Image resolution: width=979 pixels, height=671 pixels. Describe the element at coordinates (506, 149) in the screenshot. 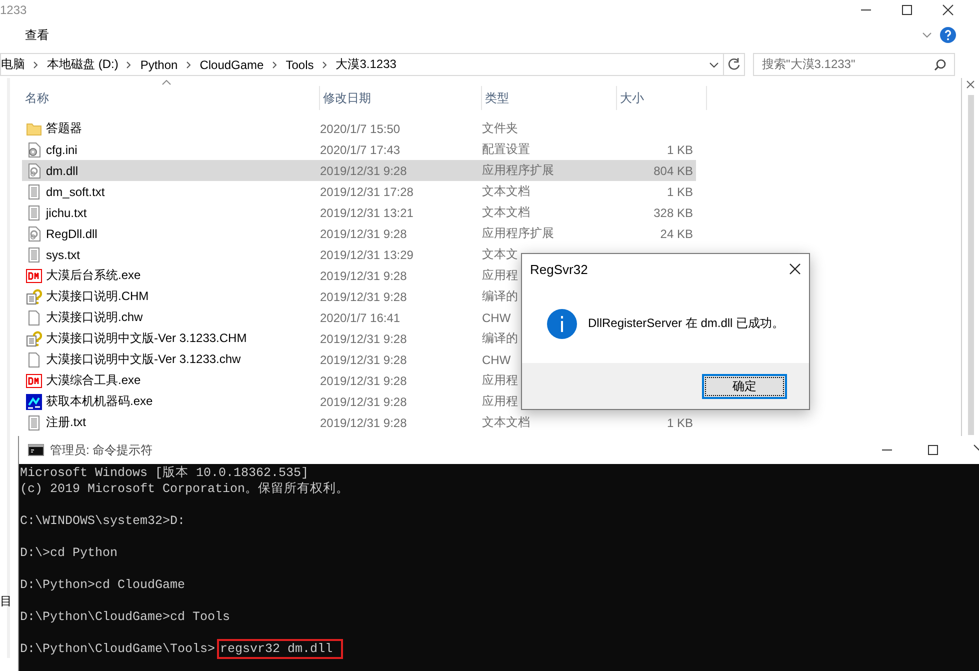

I see `type-cell: 配置设置` at that location.